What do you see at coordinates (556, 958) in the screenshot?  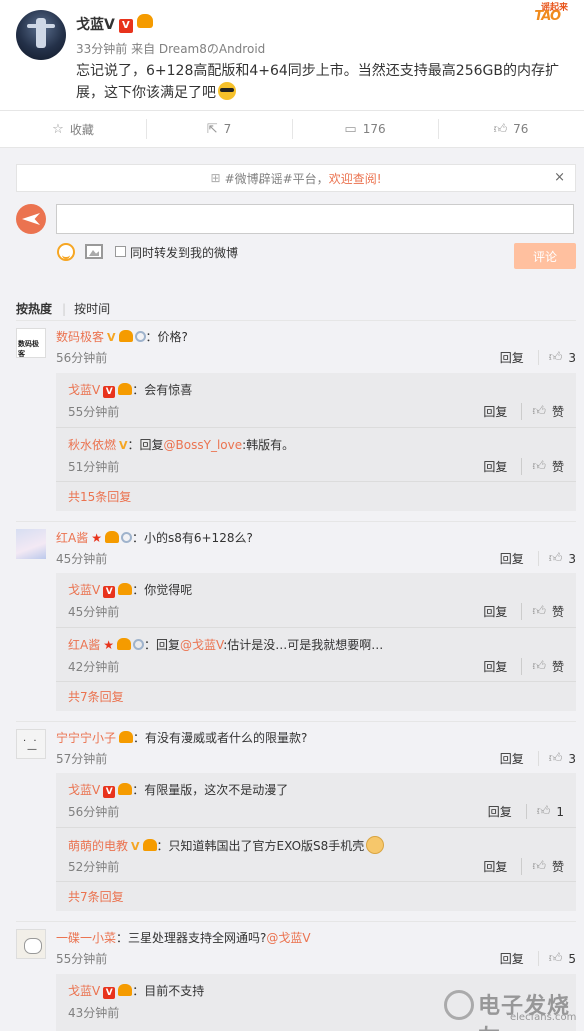 I see `like-button: 👍︎ 5` at bounding box center [556, 958].